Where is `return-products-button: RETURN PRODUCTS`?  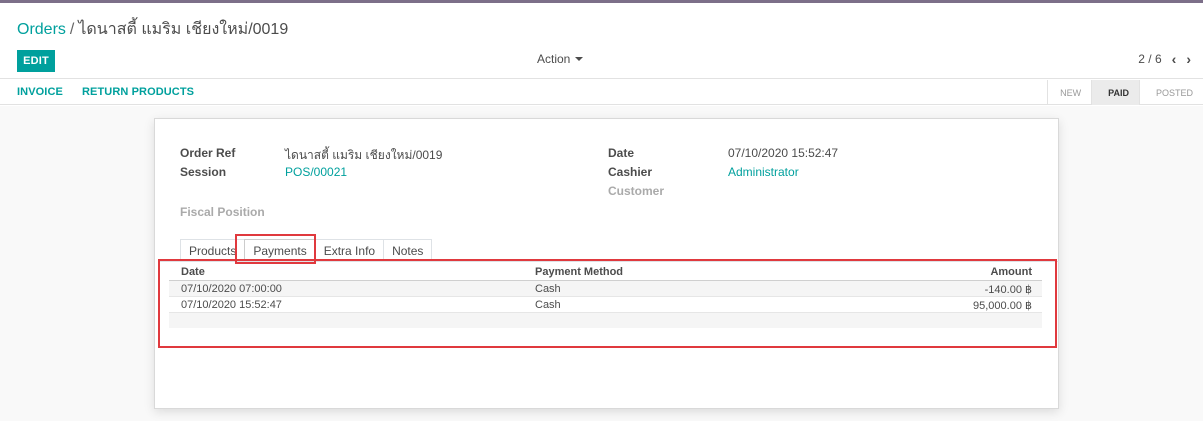
return-products-button: RETURN PRODUCTS is located at coordinates (138, 92).